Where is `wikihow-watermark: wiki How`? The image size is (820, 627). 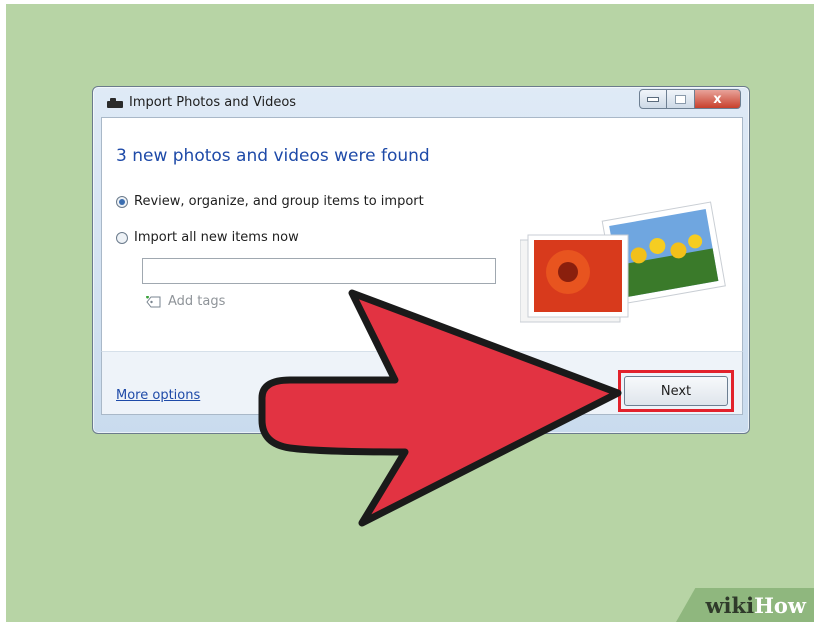
wikihow-watermark: wiki How is located at coordinates (745, 605).